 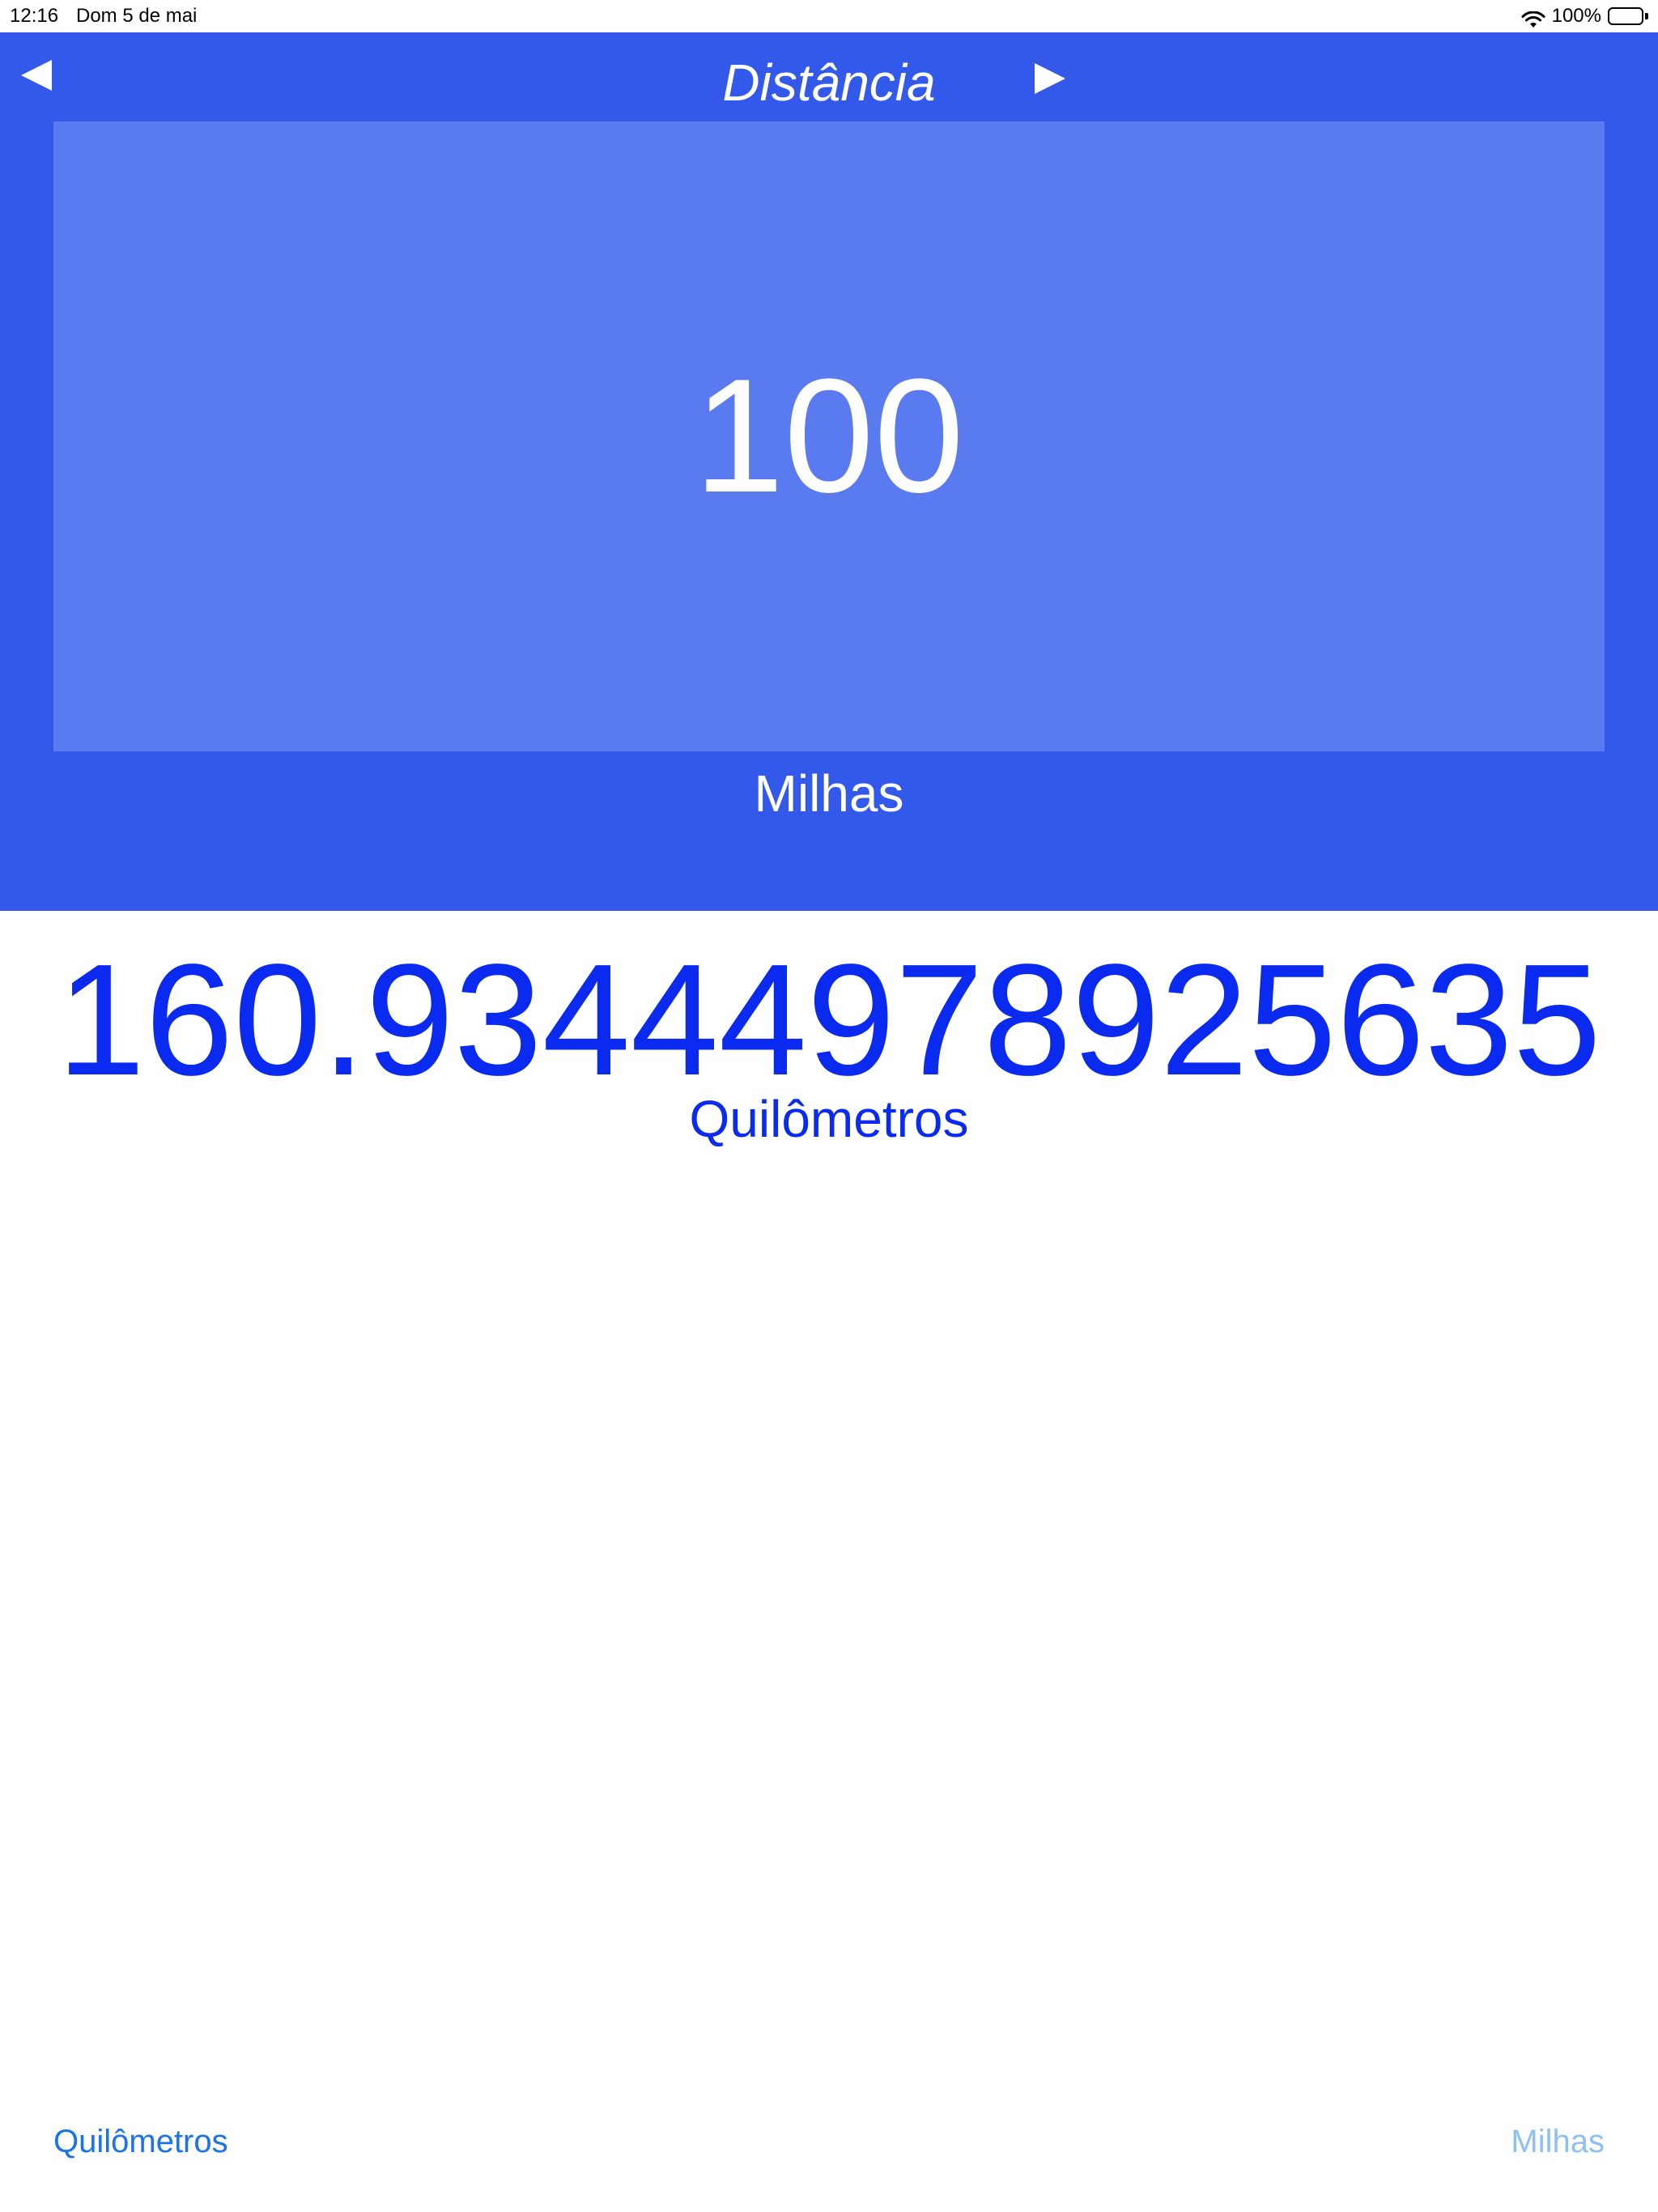 I want to click on result-value: 160.93444978925635, so click(x=829, y=1020).